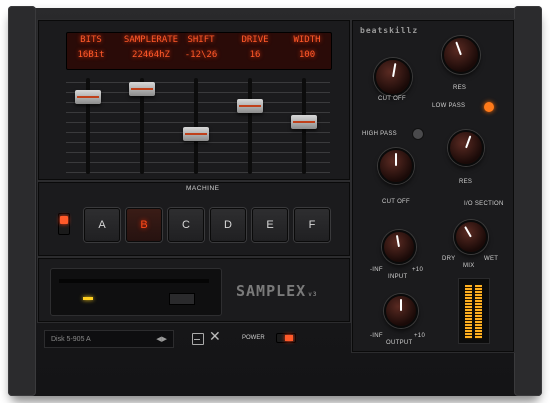 The height and width of the screenshot is (403, 550). I want to click on power-switch, so click(286, 338).